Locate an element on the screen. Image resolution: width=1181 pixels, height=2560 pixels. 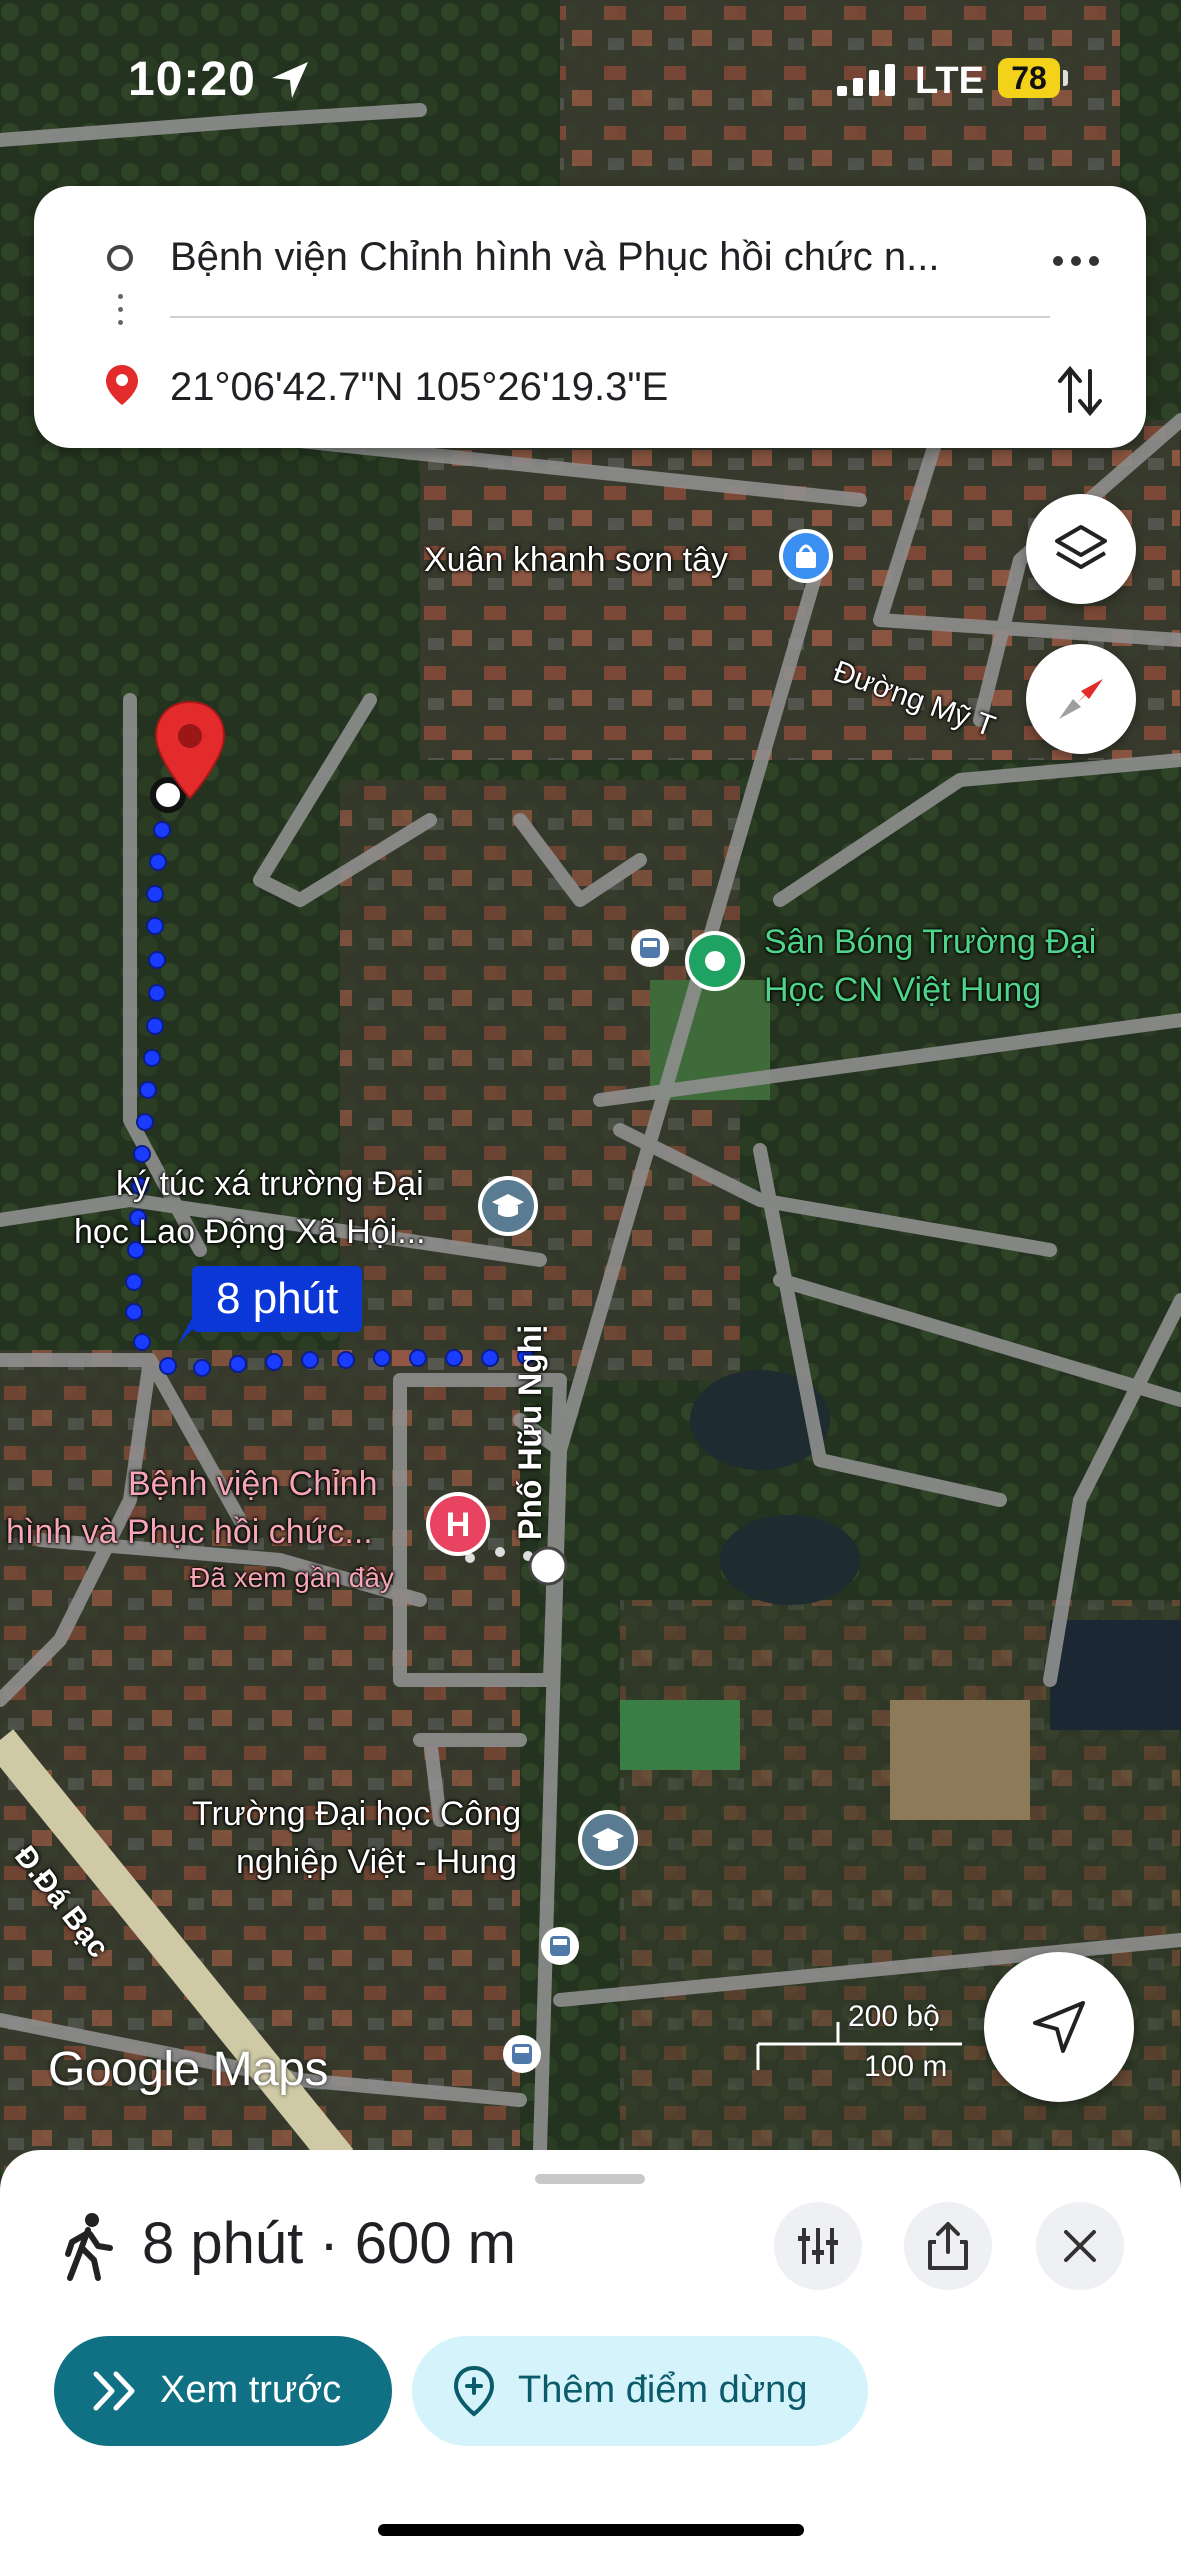
layers-icon is located at coordinates (1081, 547).